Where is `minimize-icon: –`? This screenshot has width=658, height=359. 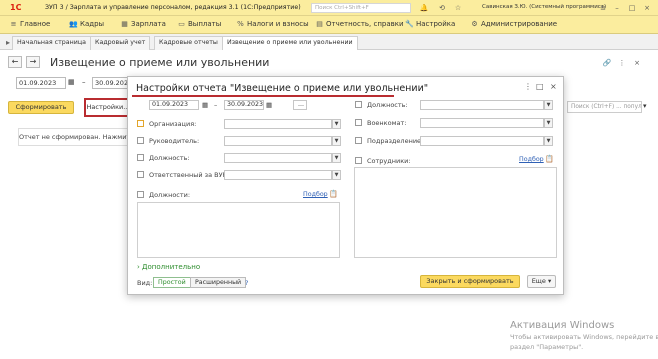 minimize-icon: – is located at coordinates (617, 8).